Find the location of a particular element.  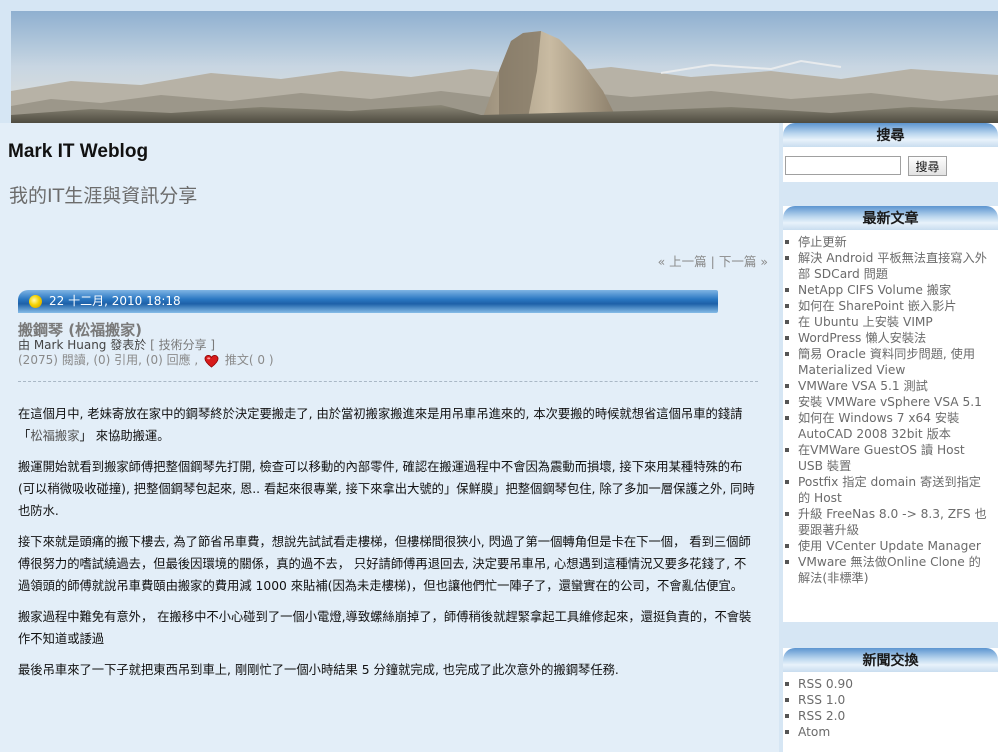

recent-post-link: Postfix 指定 domain 寄送到指定的 Host is located at coordinates (889, 490).